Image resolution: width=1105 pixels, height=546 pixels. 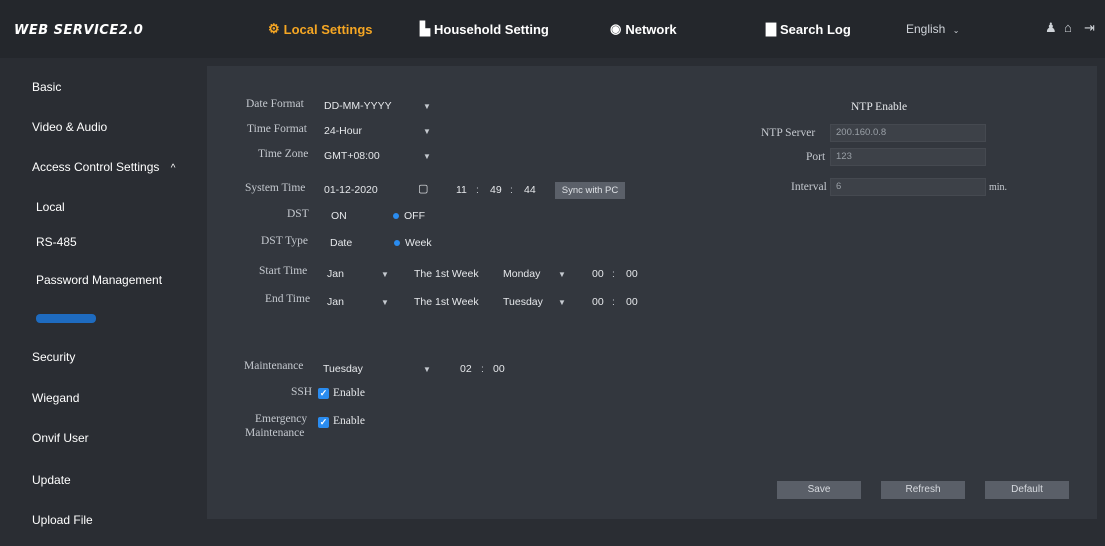 I want to click on interval-unit: min., so click(x=998, y=187).